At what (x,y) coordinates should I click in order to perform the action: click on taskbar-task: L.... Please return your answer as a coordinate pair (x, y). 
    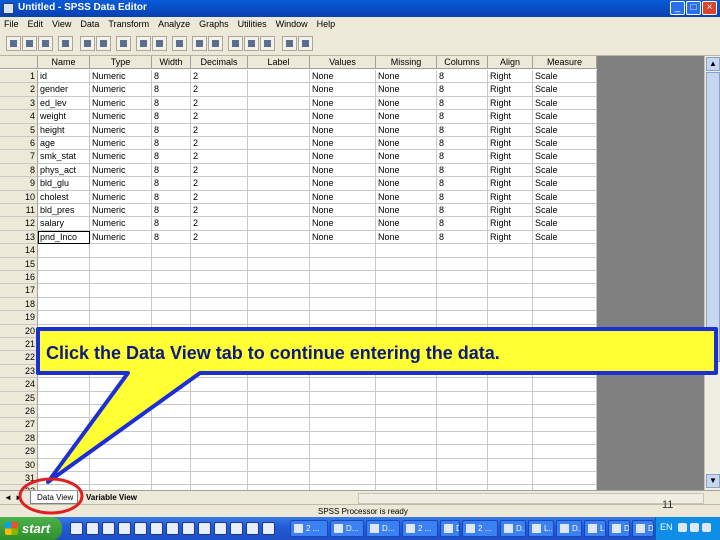
    Looking at the image, I should click on (541, 528).